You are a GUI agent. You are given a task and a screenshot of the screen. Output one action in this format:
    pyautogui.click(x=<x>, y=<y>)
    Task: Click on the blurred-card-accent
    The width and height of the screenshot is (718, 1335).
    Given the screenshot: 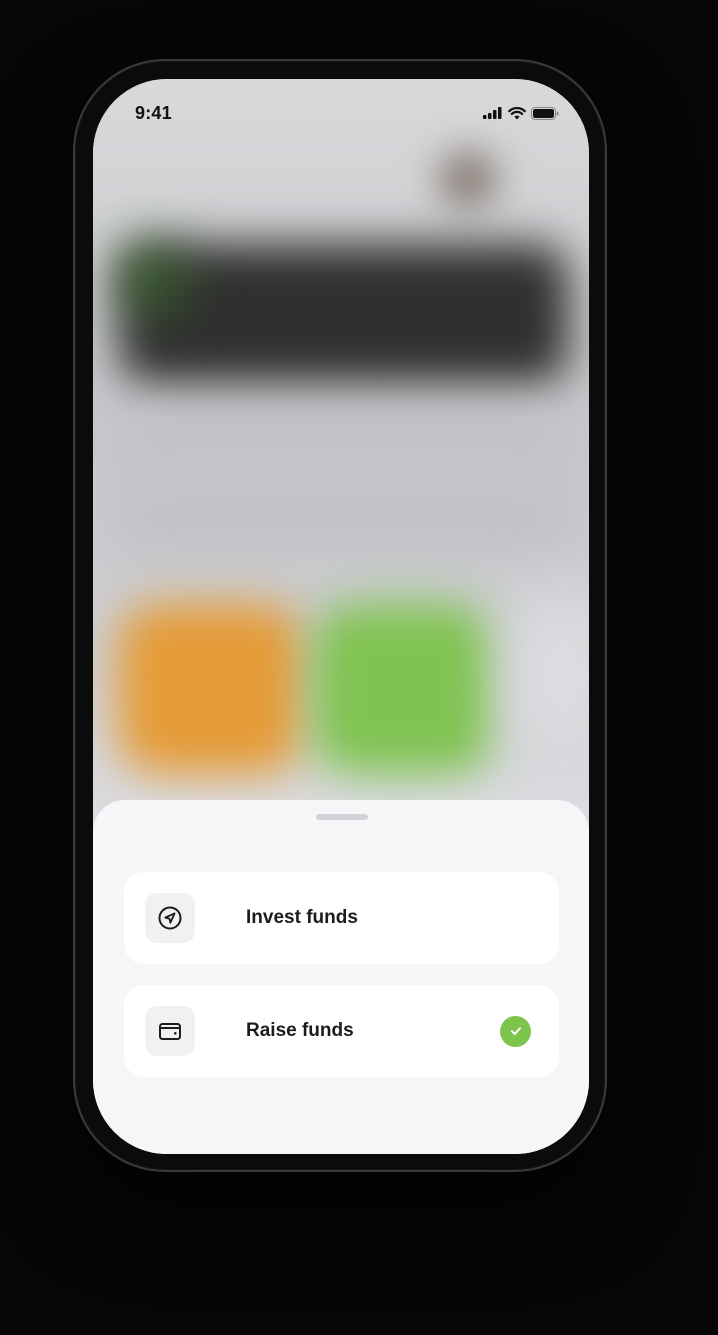 What is the action you would take?
    pyautogui.click(x=153, y=279)
    